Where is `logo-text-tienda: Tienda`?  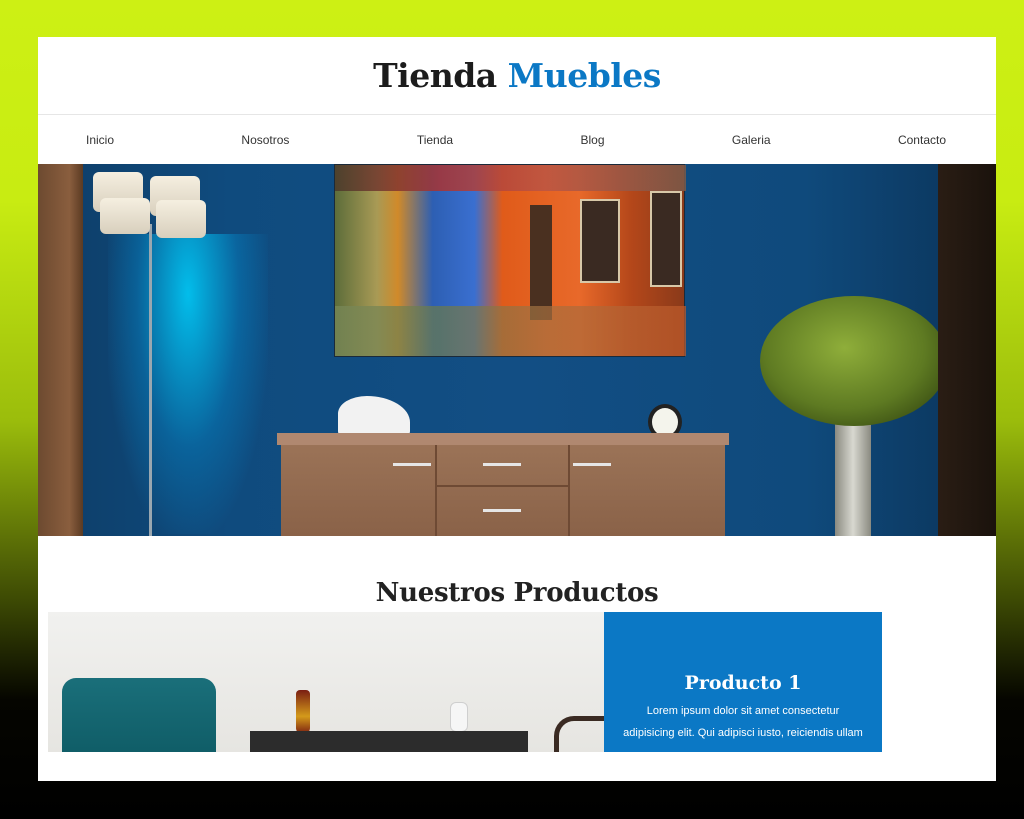 logo-text-tienda: Tienda is located at coordinates (435, 75).